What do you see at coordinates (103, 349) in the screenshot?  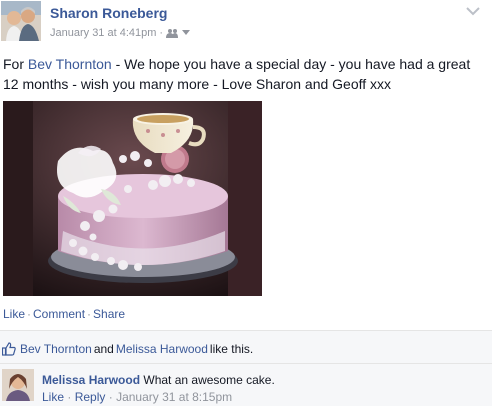 I see `likes-and: and` at bounding box center [103, 349].